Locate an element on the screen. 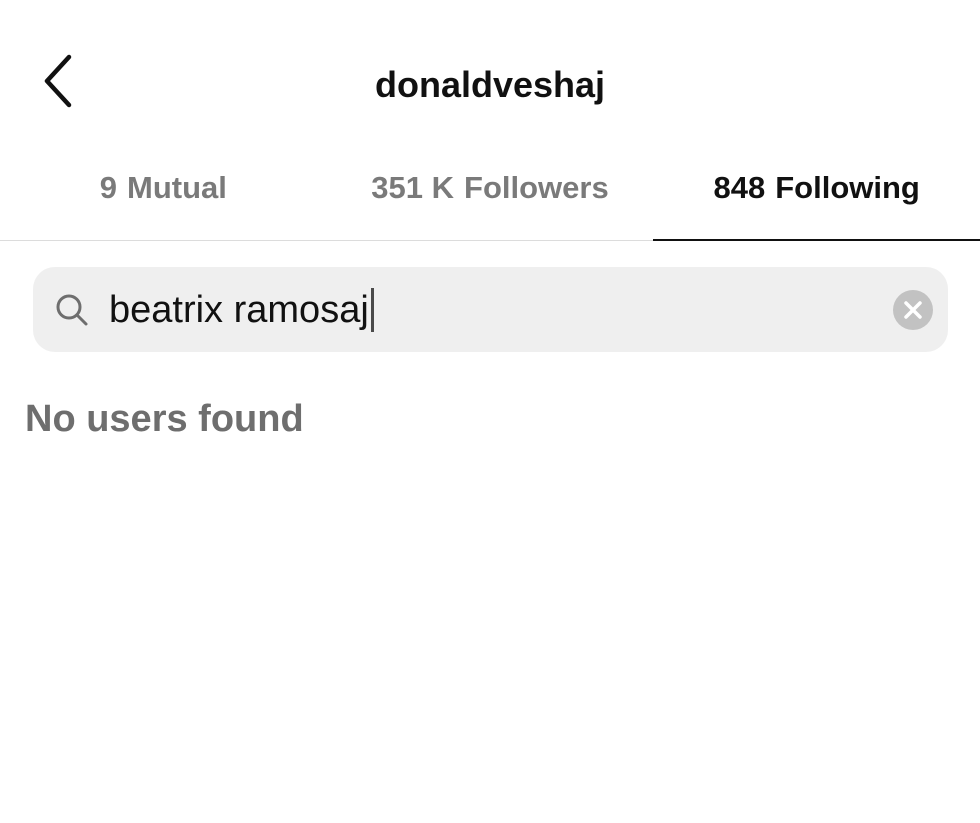  search-input: beatrix ramosaj is located at coordinates (494, 310).